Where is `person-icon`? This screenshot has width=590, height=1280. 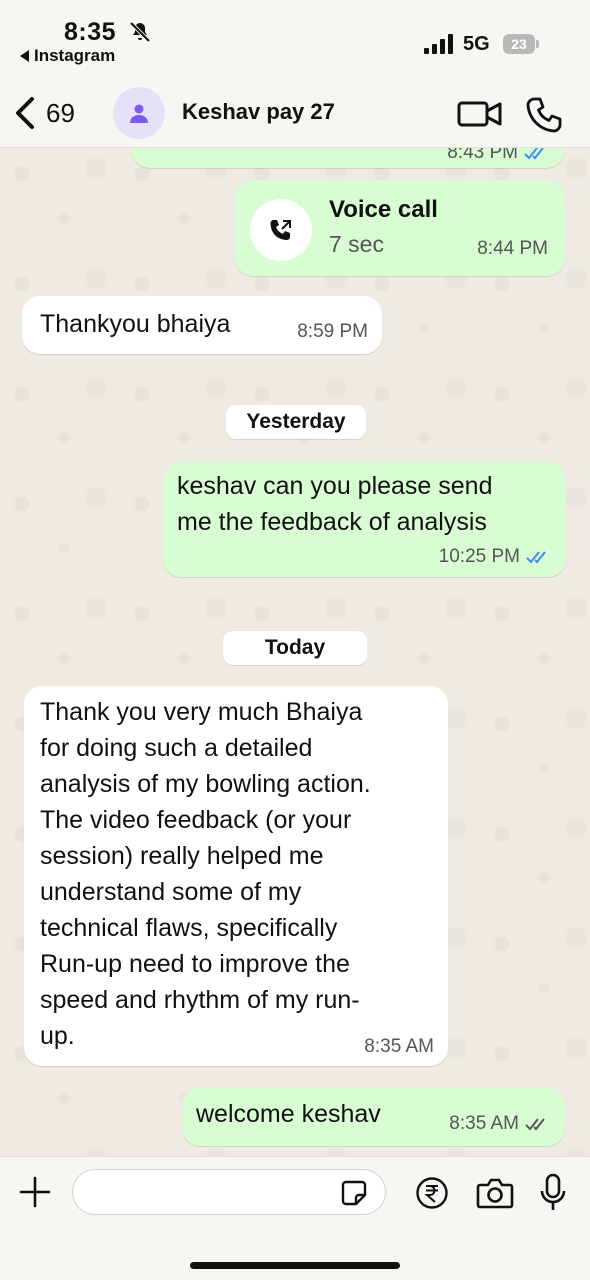 person-icon is located at coordinates (139, 113).